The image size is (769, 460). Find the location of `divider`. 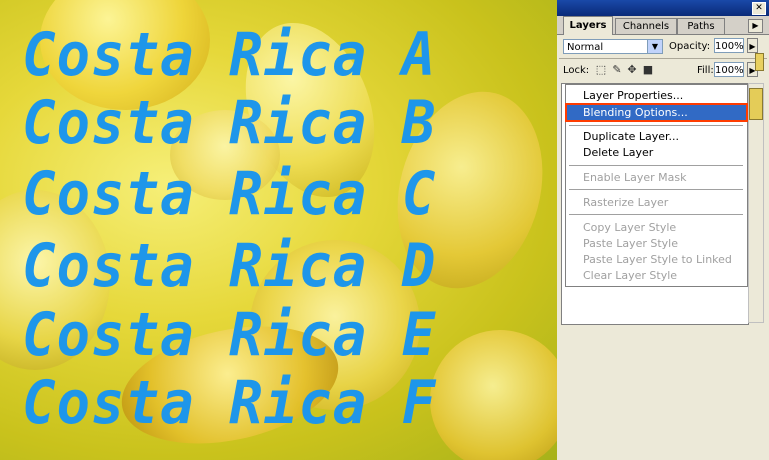

divider is located at coordinates (663, 58).